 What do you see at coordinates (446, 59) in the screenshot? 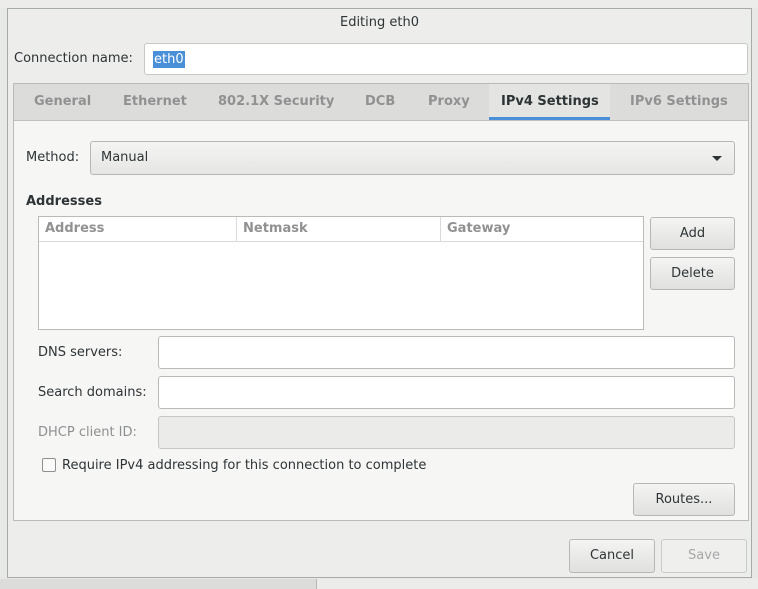
I see `connection-name-input: eth0` at bounding box center [446, 59].